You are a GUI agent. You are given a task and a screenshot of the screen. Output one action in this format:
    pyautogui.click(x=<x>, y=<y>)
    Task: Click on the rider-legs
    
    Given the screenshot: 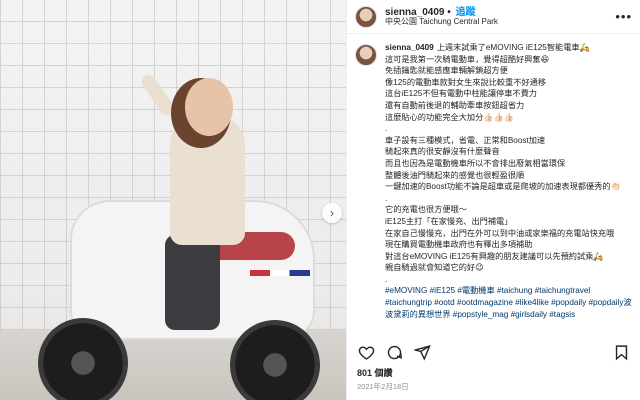 What is the action you would take?
    pyautogui.click(x=192, y=282)
    